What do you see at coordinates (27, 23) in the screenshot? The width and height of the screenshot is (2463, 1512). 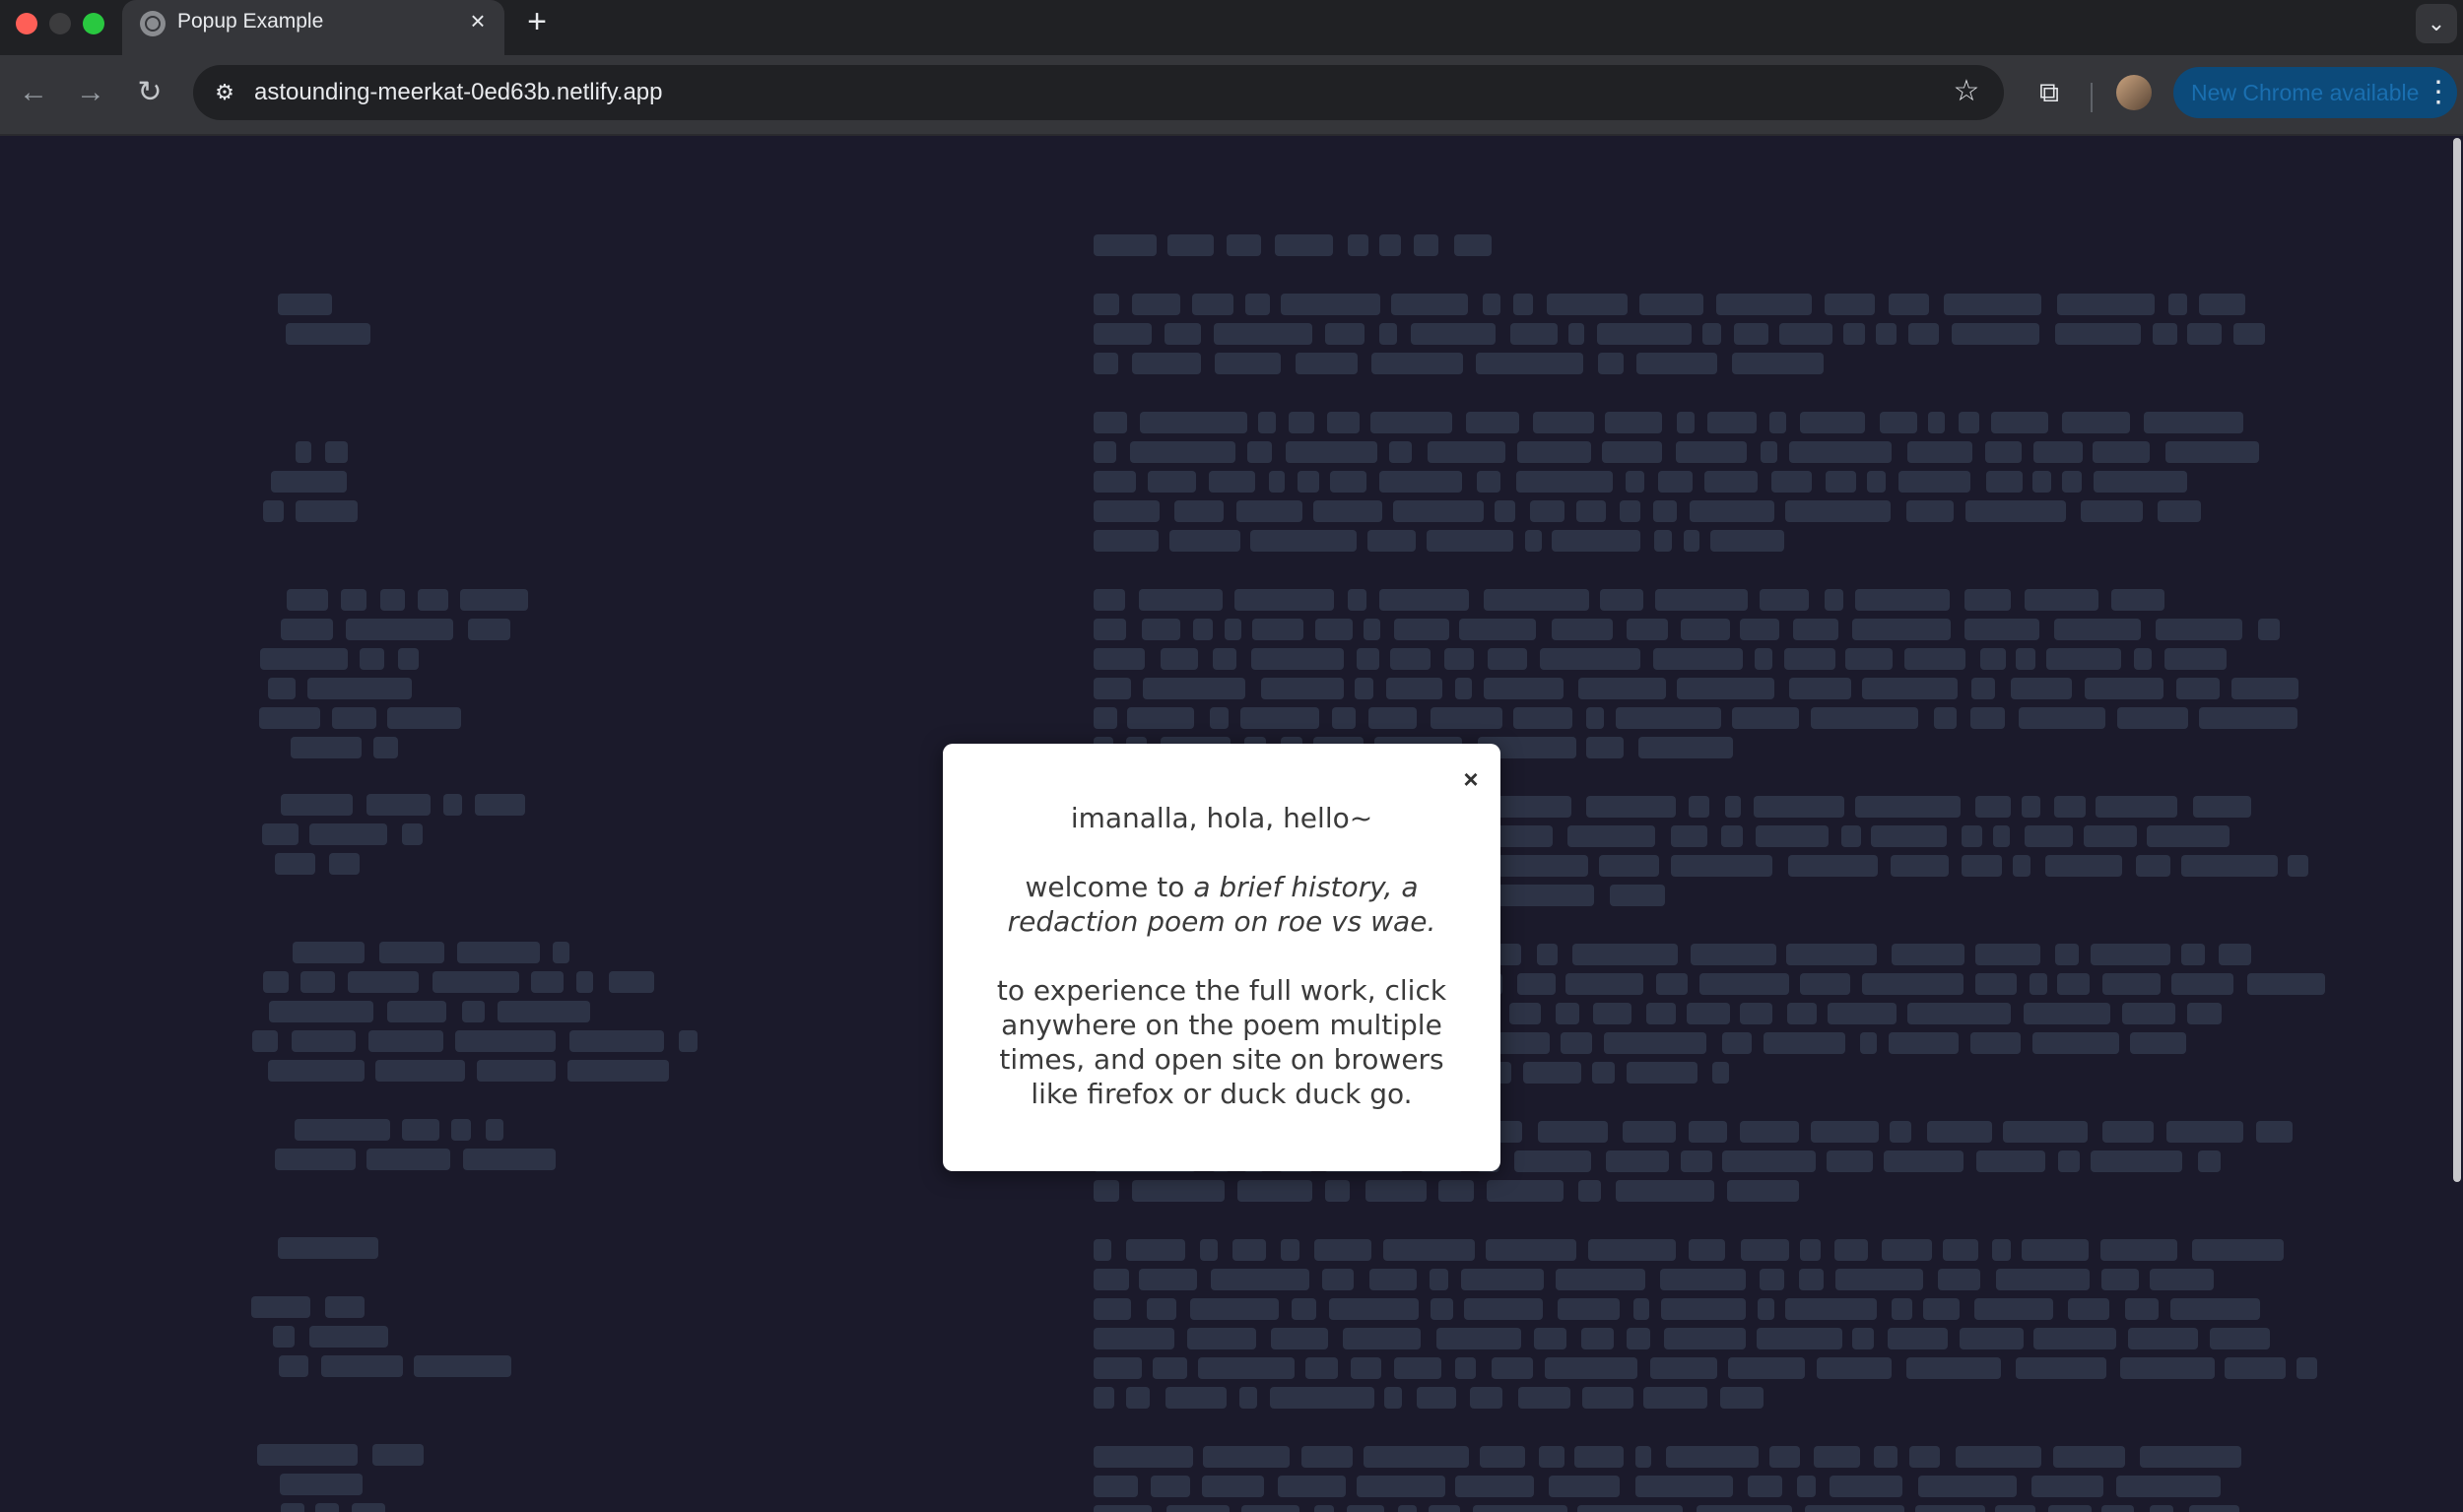 I see `window-close-button` at bounding box center [27, 23].